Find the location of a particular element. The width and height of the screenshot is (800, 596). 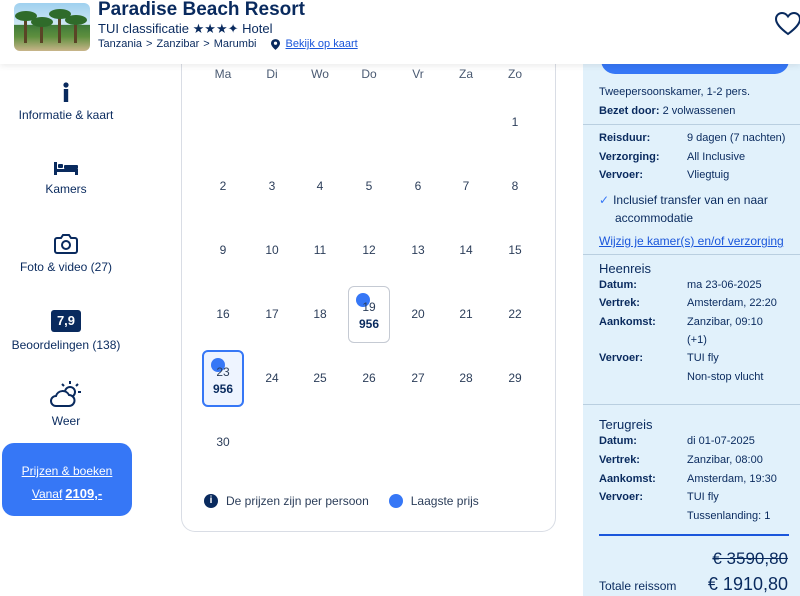

transport-label: Vervoer: is located at coordinates (621, 175).